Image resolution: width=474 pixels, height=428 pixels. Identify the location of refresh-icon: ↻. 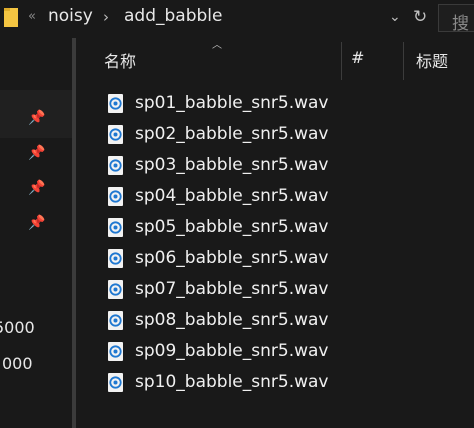
(420, 17).